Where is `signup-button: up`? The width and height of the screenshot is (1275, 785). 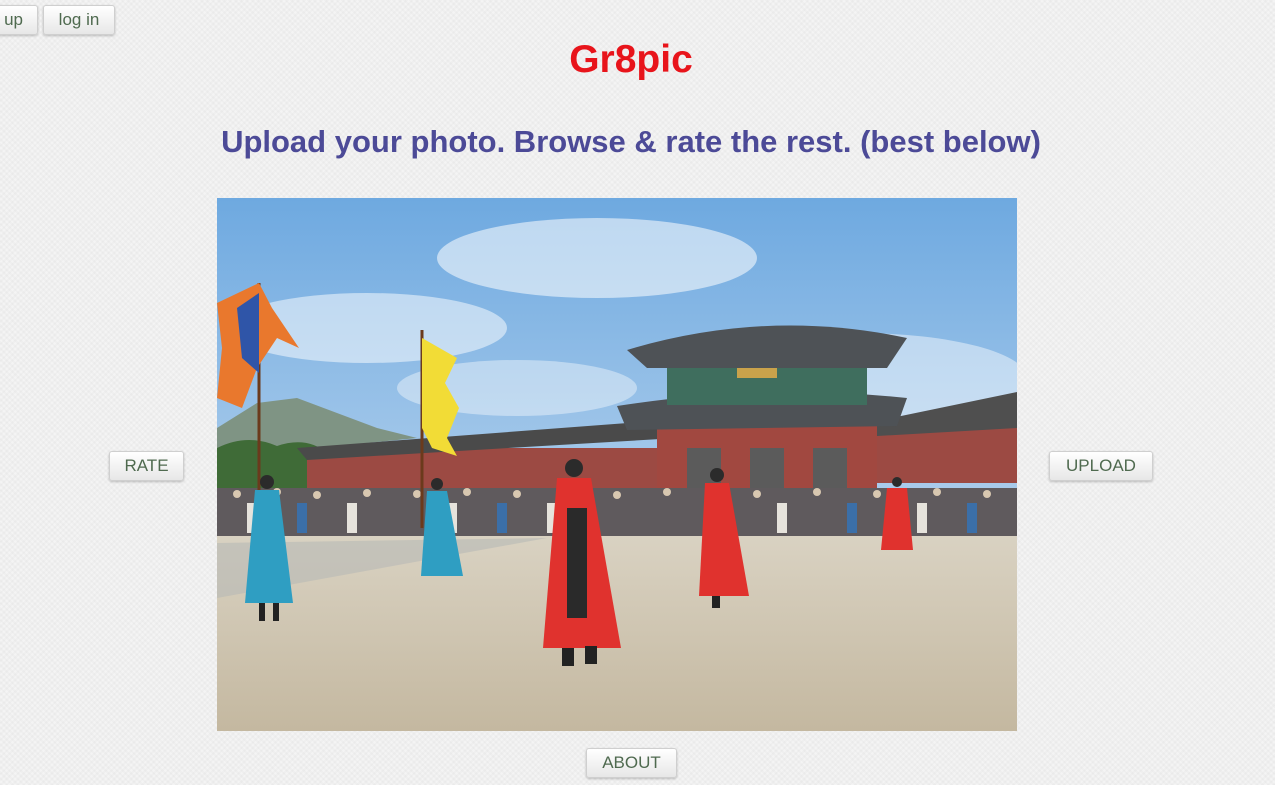
signup-button: up is located at coordinates (19, 20).